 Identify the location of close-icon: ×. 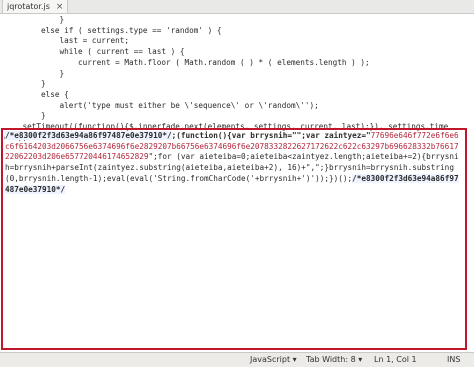
(60, 7).